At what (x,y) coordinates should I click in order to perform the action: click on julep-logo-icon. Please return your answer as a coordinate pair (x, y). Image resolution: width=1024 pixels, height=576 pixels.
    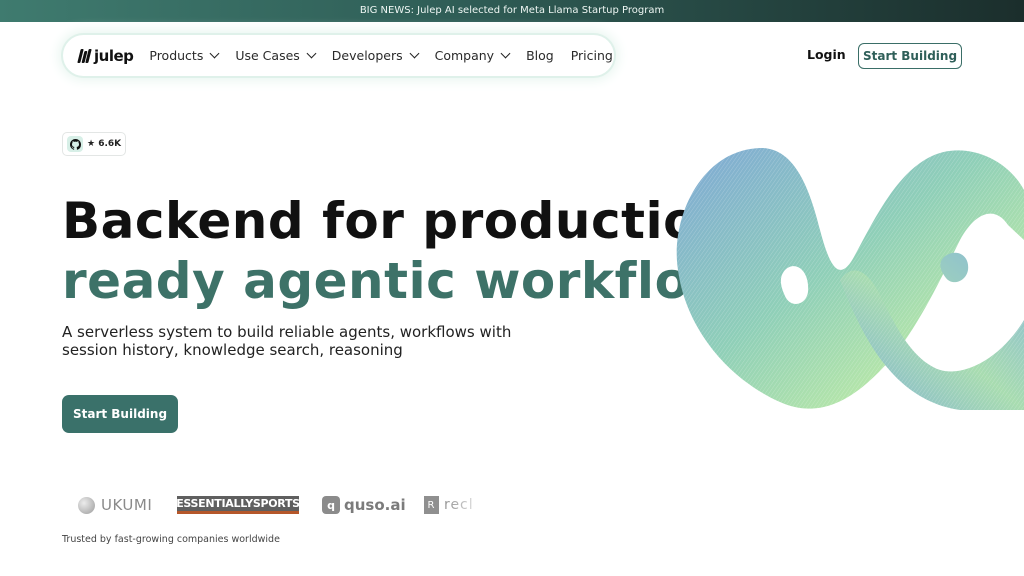
    Looking at the image, I should click on (84, 56).